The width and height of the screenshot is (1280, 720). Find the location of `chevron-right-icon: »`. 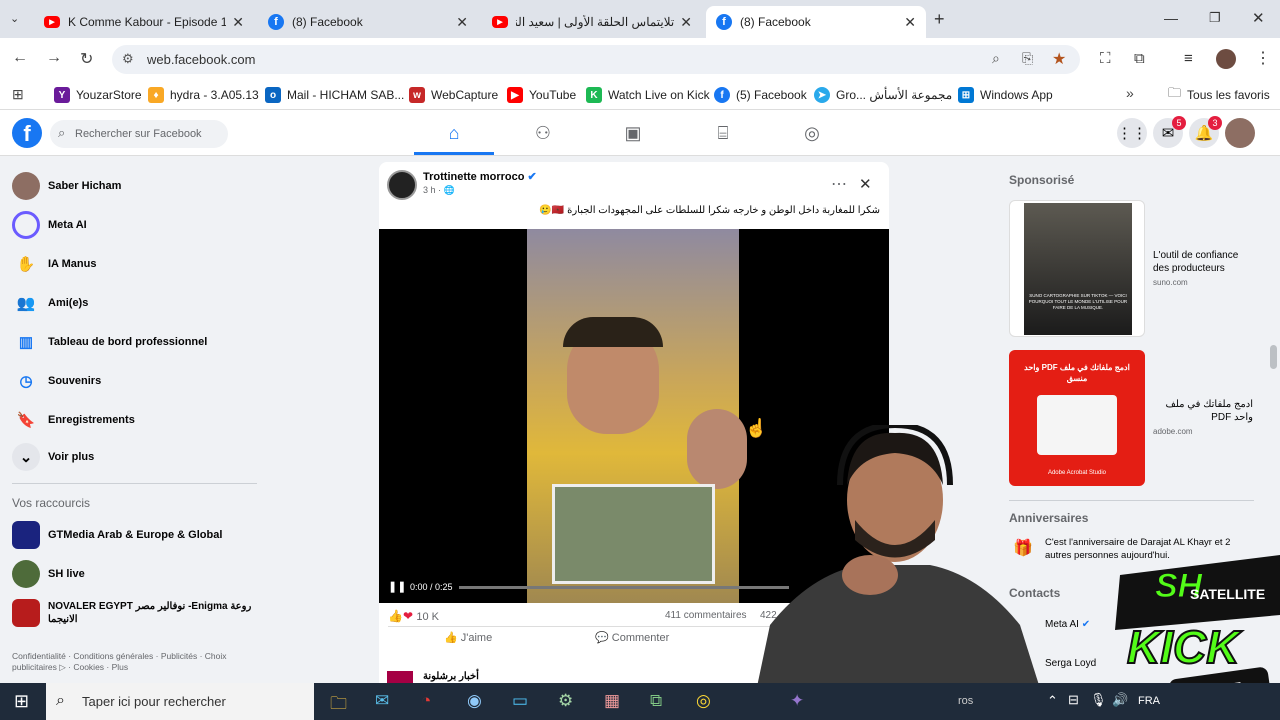

chevron-right-icon: » is located at coordinates (1130, 93).